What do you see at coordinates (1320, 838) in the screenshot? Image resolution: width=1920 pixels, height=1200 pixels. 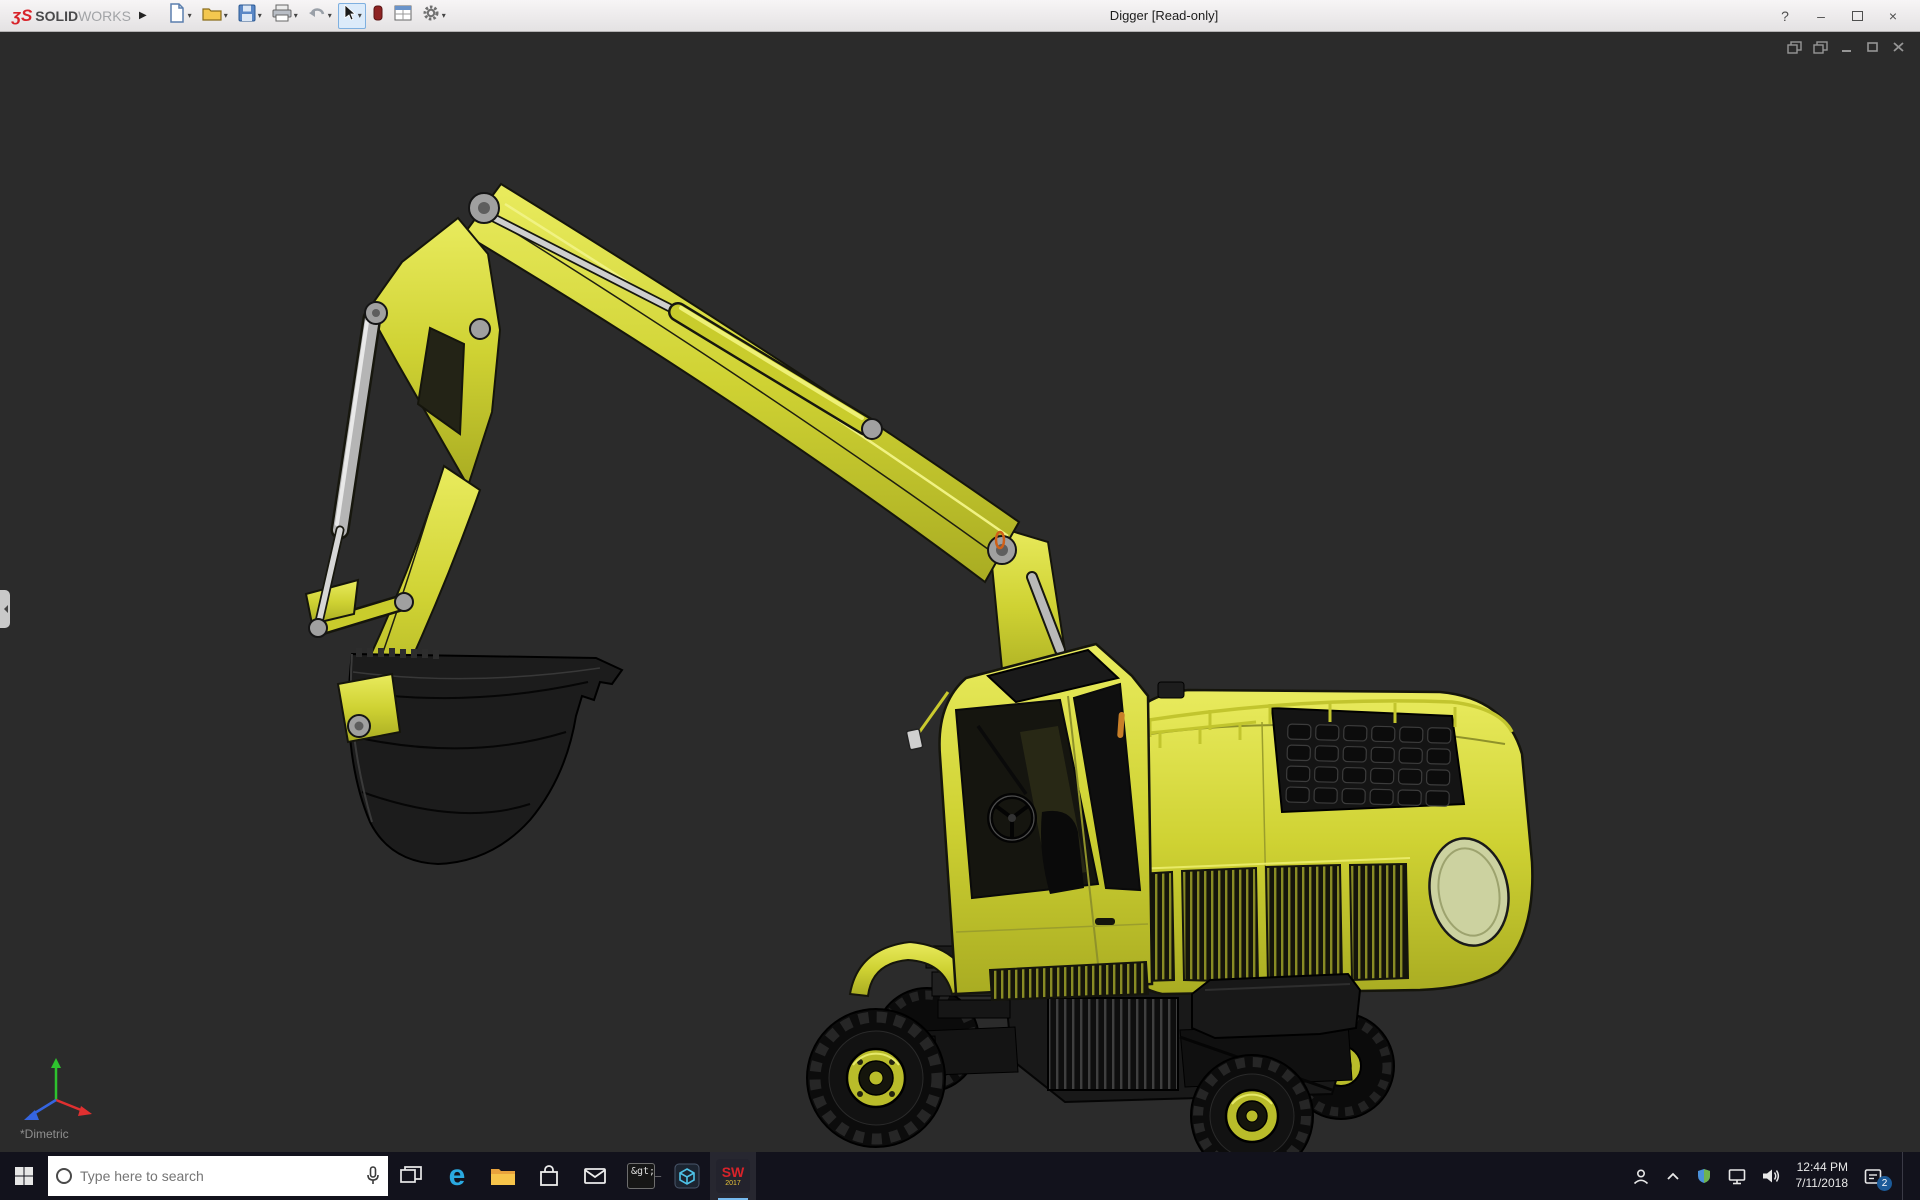 I see `excavator-body` at bounding box center [1320, 838].